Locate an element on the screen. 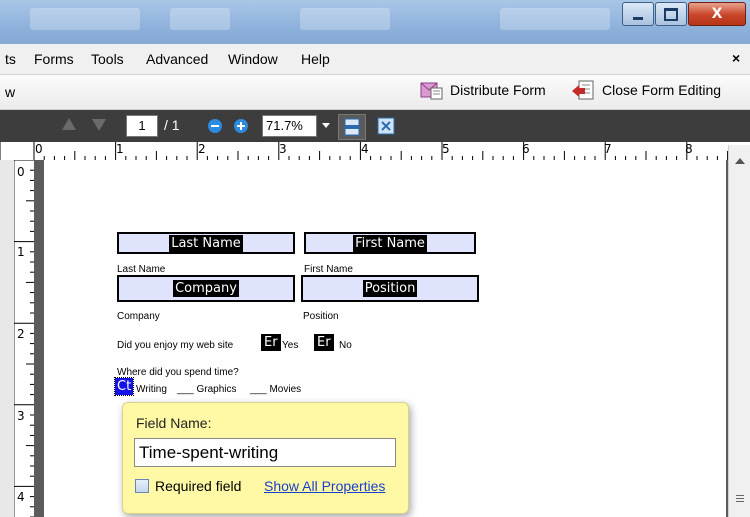  distribute-form-label: Distribute Form is located at coordinates (498, 90).